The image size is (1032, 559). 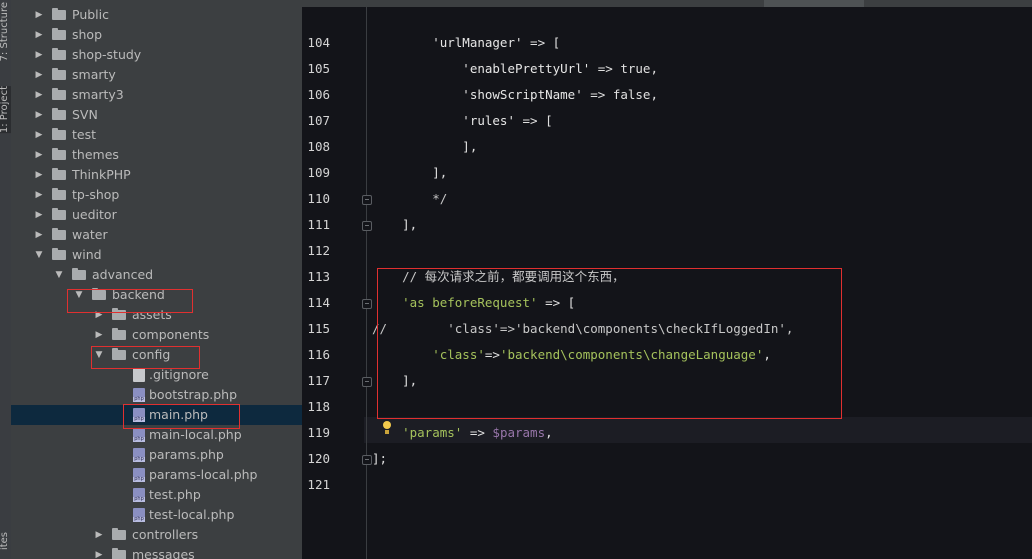 What do you see at coordinates (620, 94) in the screenshot?
I see `code-token: => false,` at bounding box center [620, 94].